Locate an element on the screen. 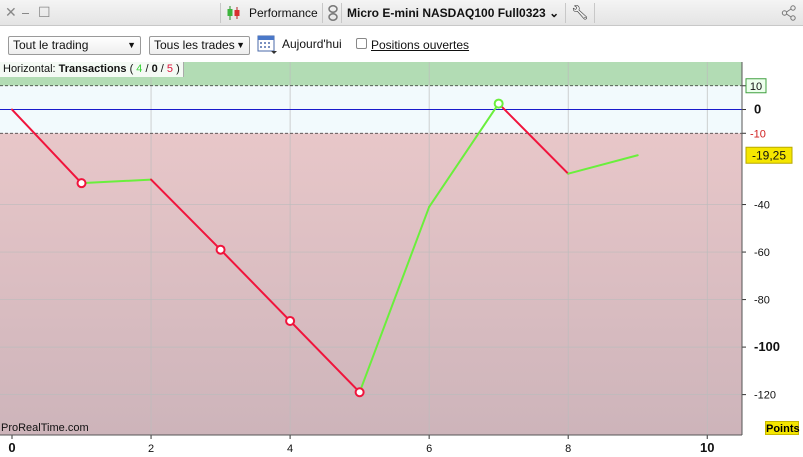  trades-filter-value: Tous les trades is located at coordinates (194, 45).